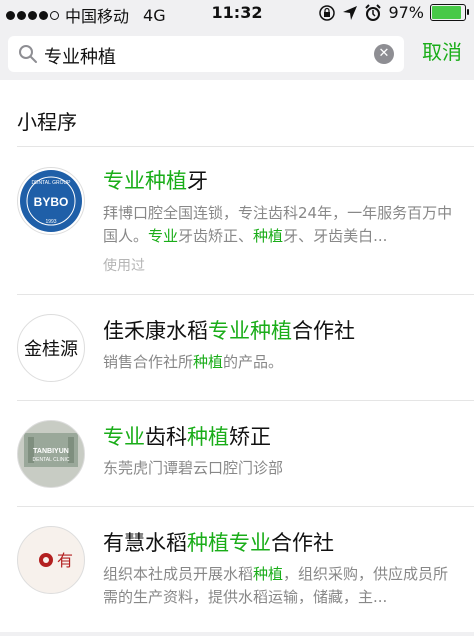 The height and width of the screenshot is (636, 474). What do you see at coordinates (327, 12) in the screenshot?
I see `rotation-lock-icon` at bounding box center [327, 12].